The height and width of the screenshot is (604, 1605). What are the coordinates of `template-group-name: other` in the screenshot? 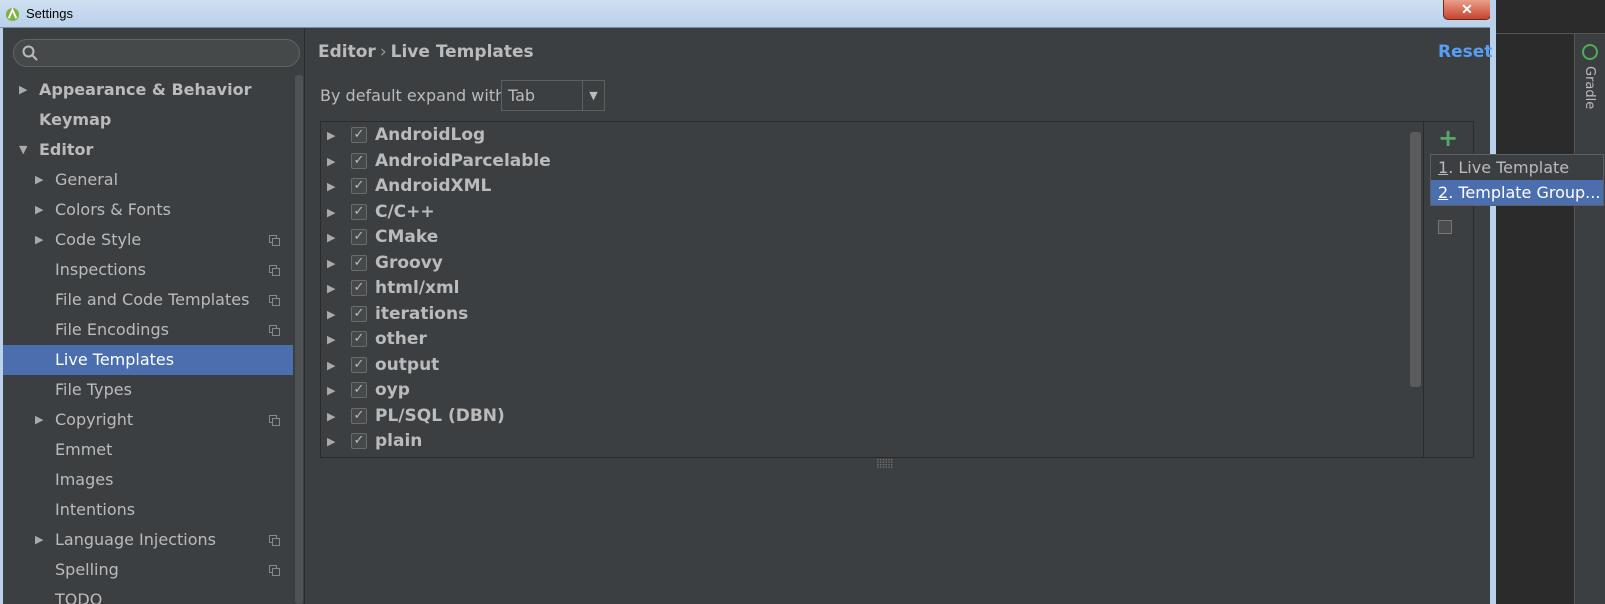 It's located at (401, 339).